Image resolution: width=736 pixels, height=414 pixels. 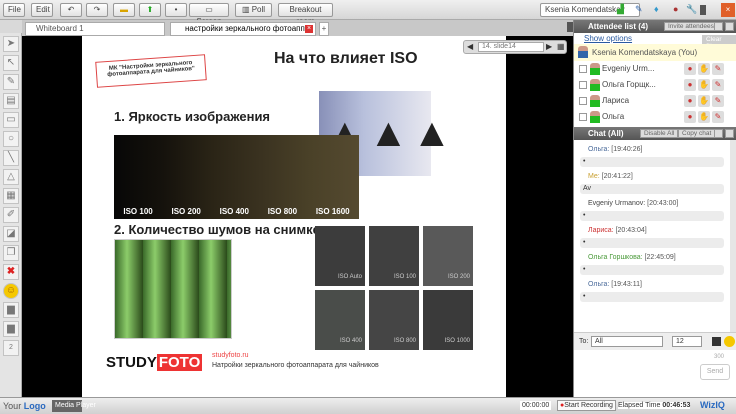 I want to click on attendee-row: Ольга ● ✋ ✎, so click(x=655, y=117).